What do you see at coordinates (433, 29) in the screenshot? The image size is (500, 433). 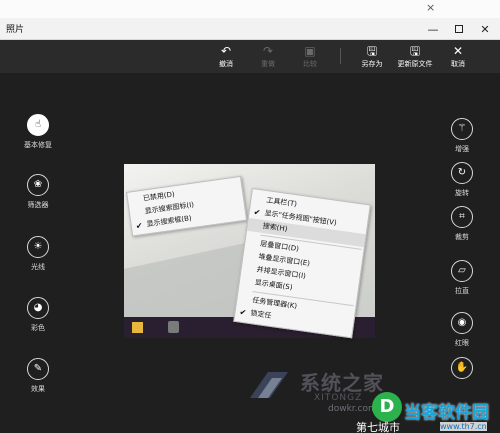 I see `minimize-button: —` at bounding box center [433, 29].